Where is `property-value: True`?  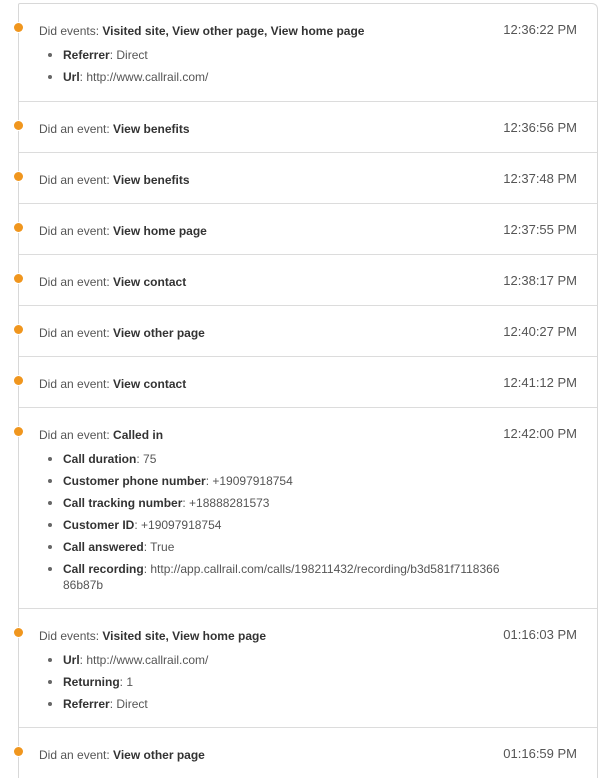
property-value: True is located at coordinates (162, 547).